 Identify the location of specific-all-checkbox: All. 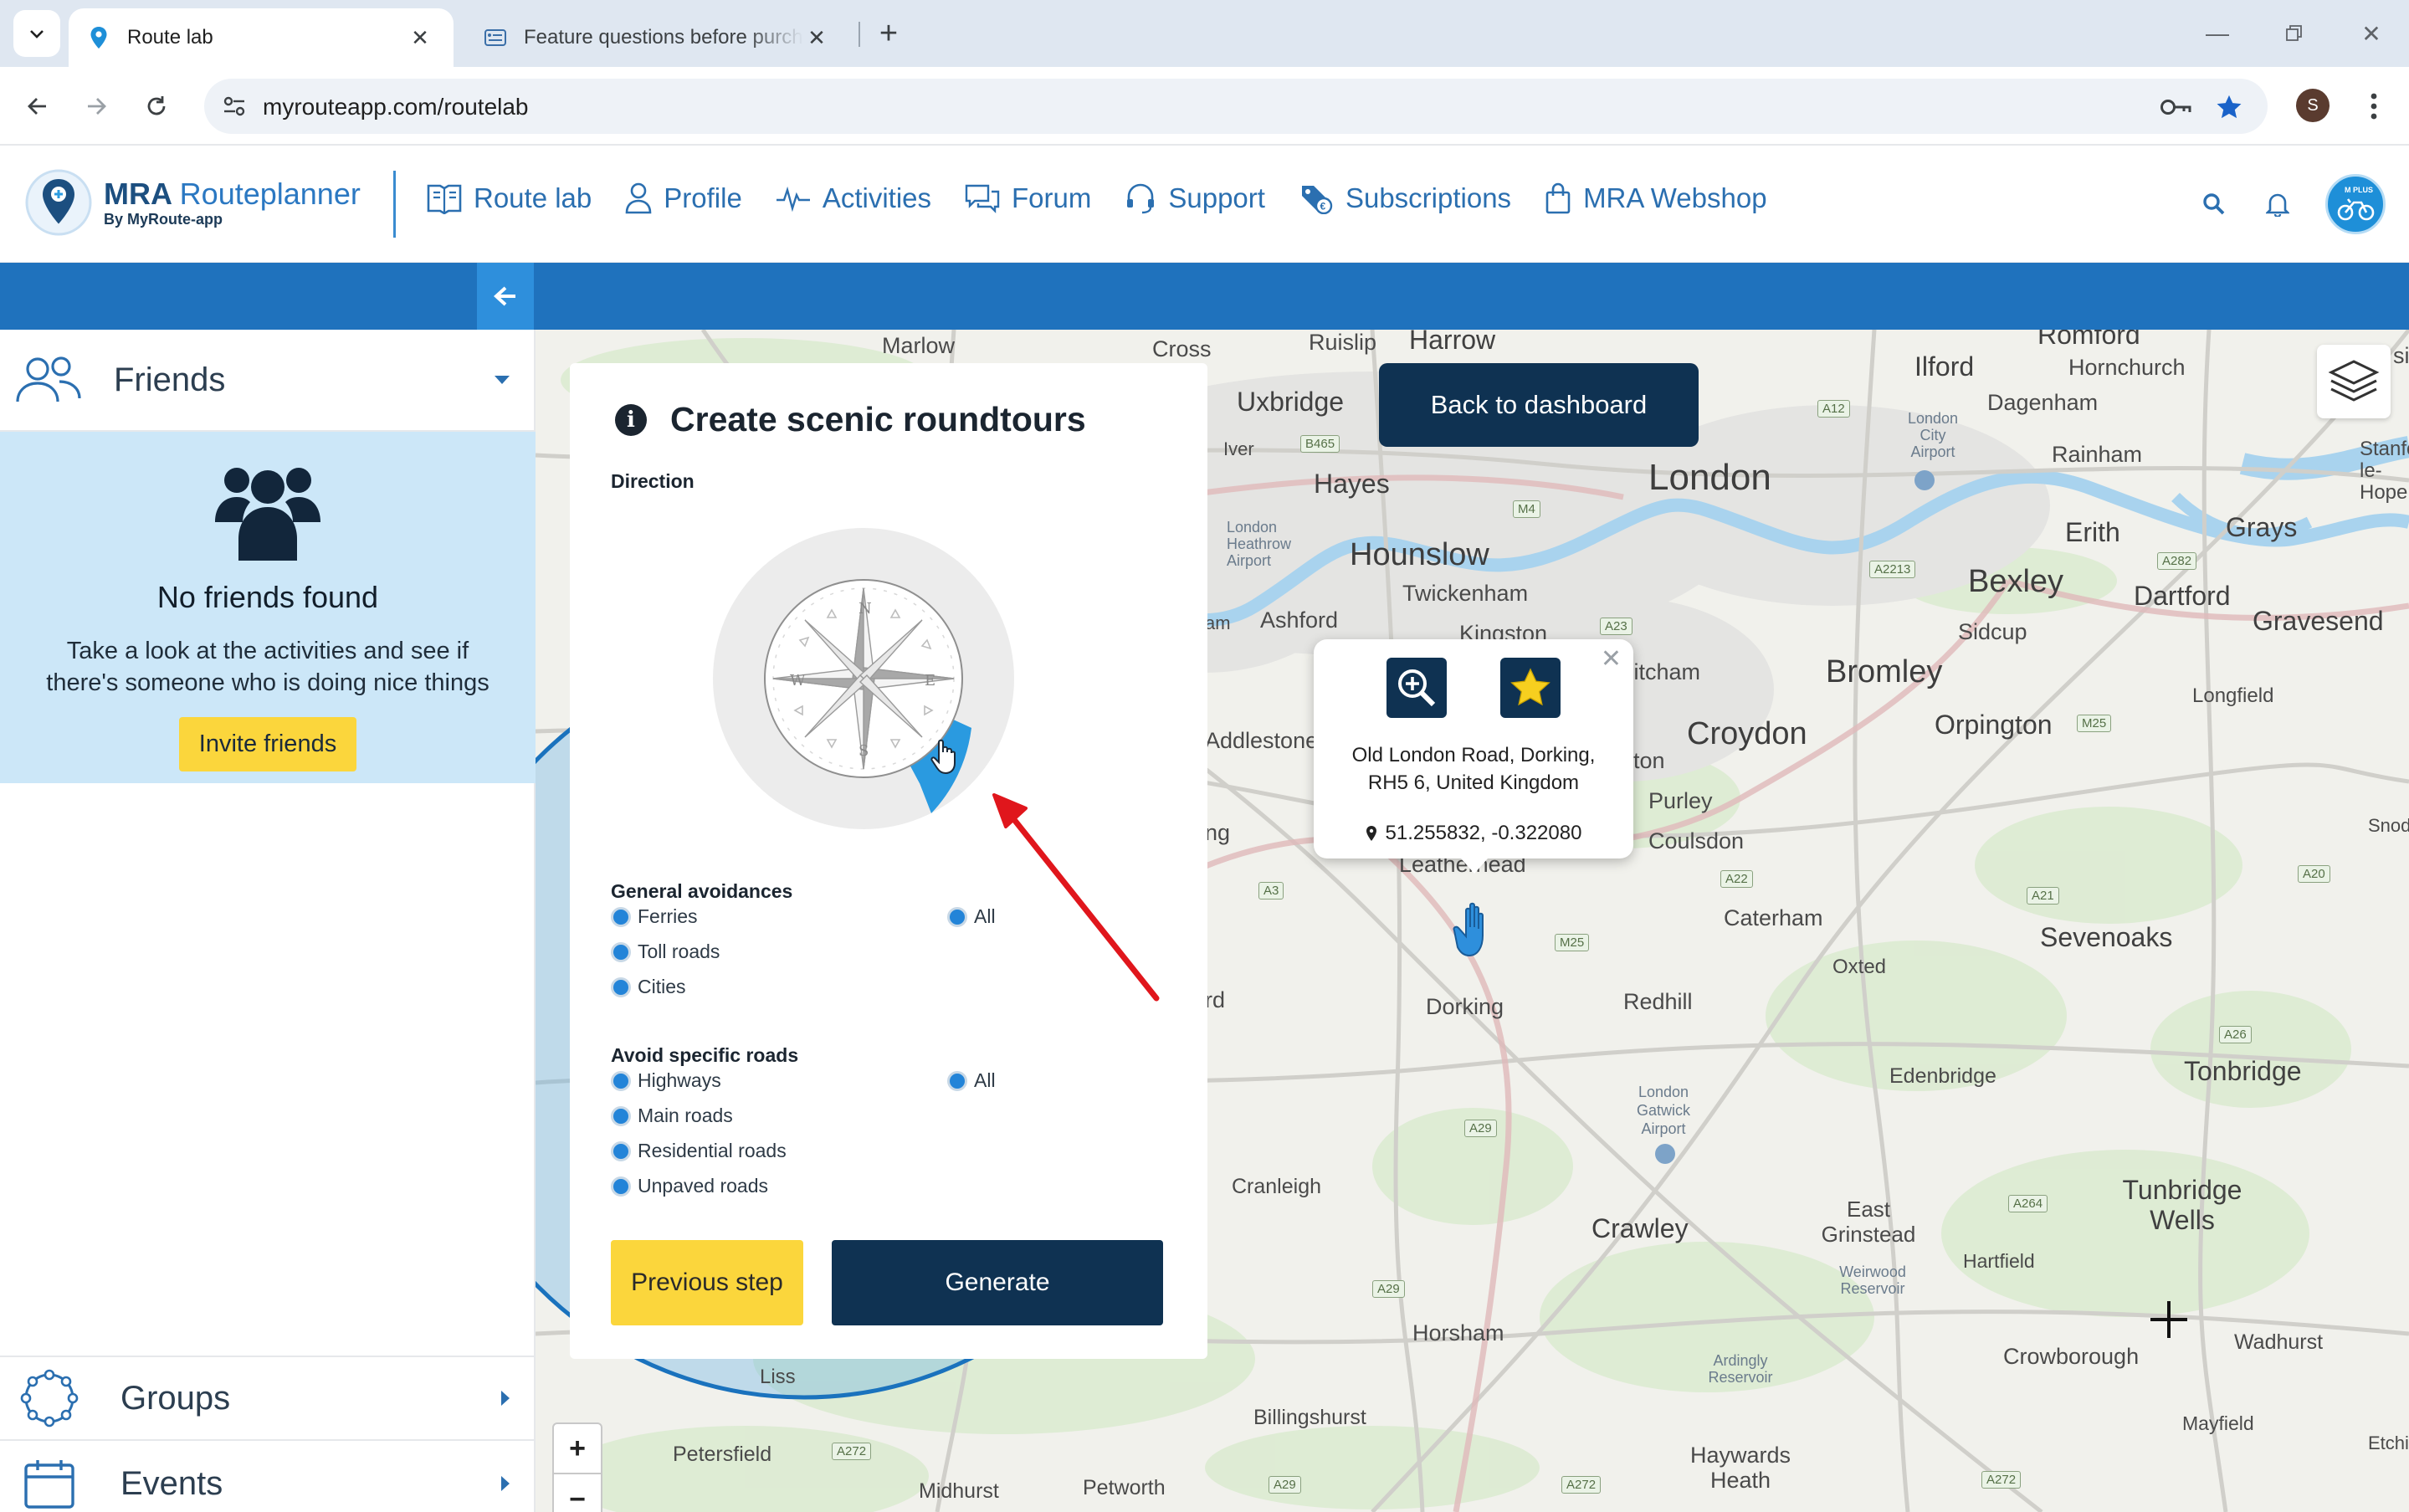
(972, 1080).